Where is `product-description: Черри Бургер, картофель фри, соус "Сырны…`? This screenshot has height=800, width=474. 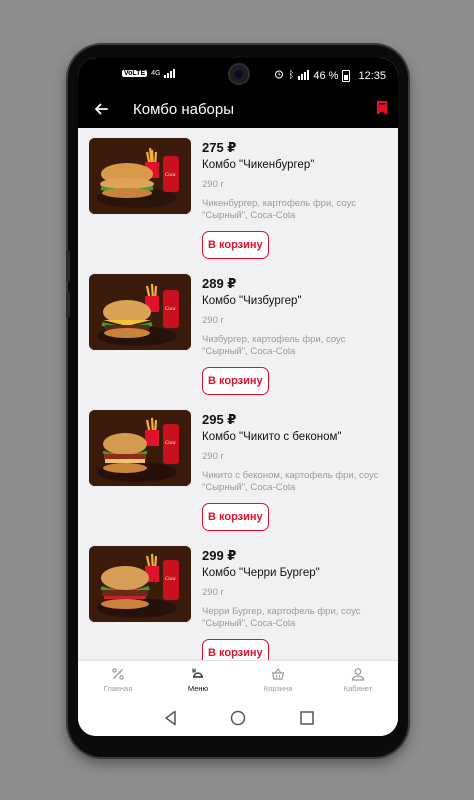 product-description: Черри Бургер, картофель фри, соус "Сырны… is located at coordinates (281, 617).